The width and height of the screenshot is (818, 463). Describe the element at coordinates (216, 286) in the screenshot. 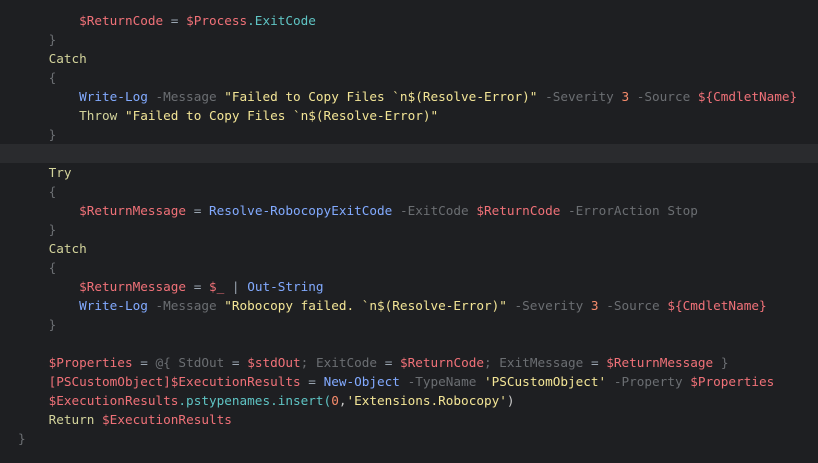

I see `code-token: $_` at that location.